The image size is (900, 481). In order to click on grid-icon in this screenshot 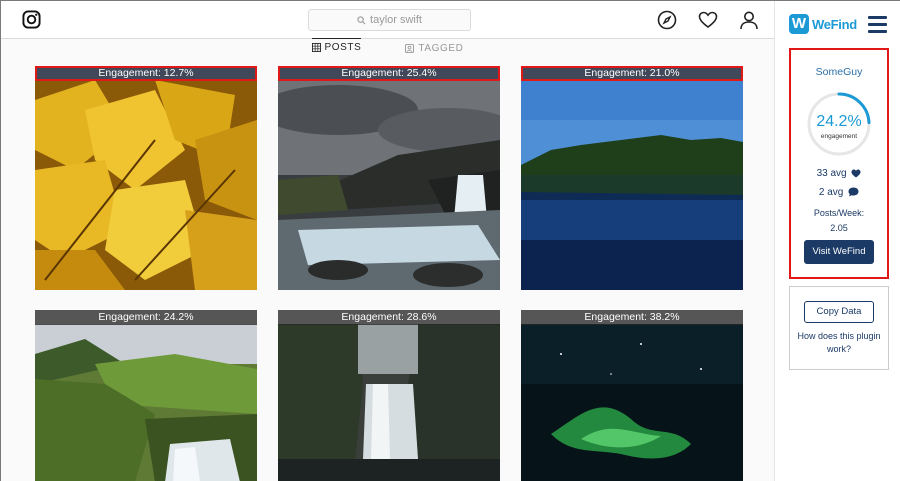, I will do `click(316, 47)`.